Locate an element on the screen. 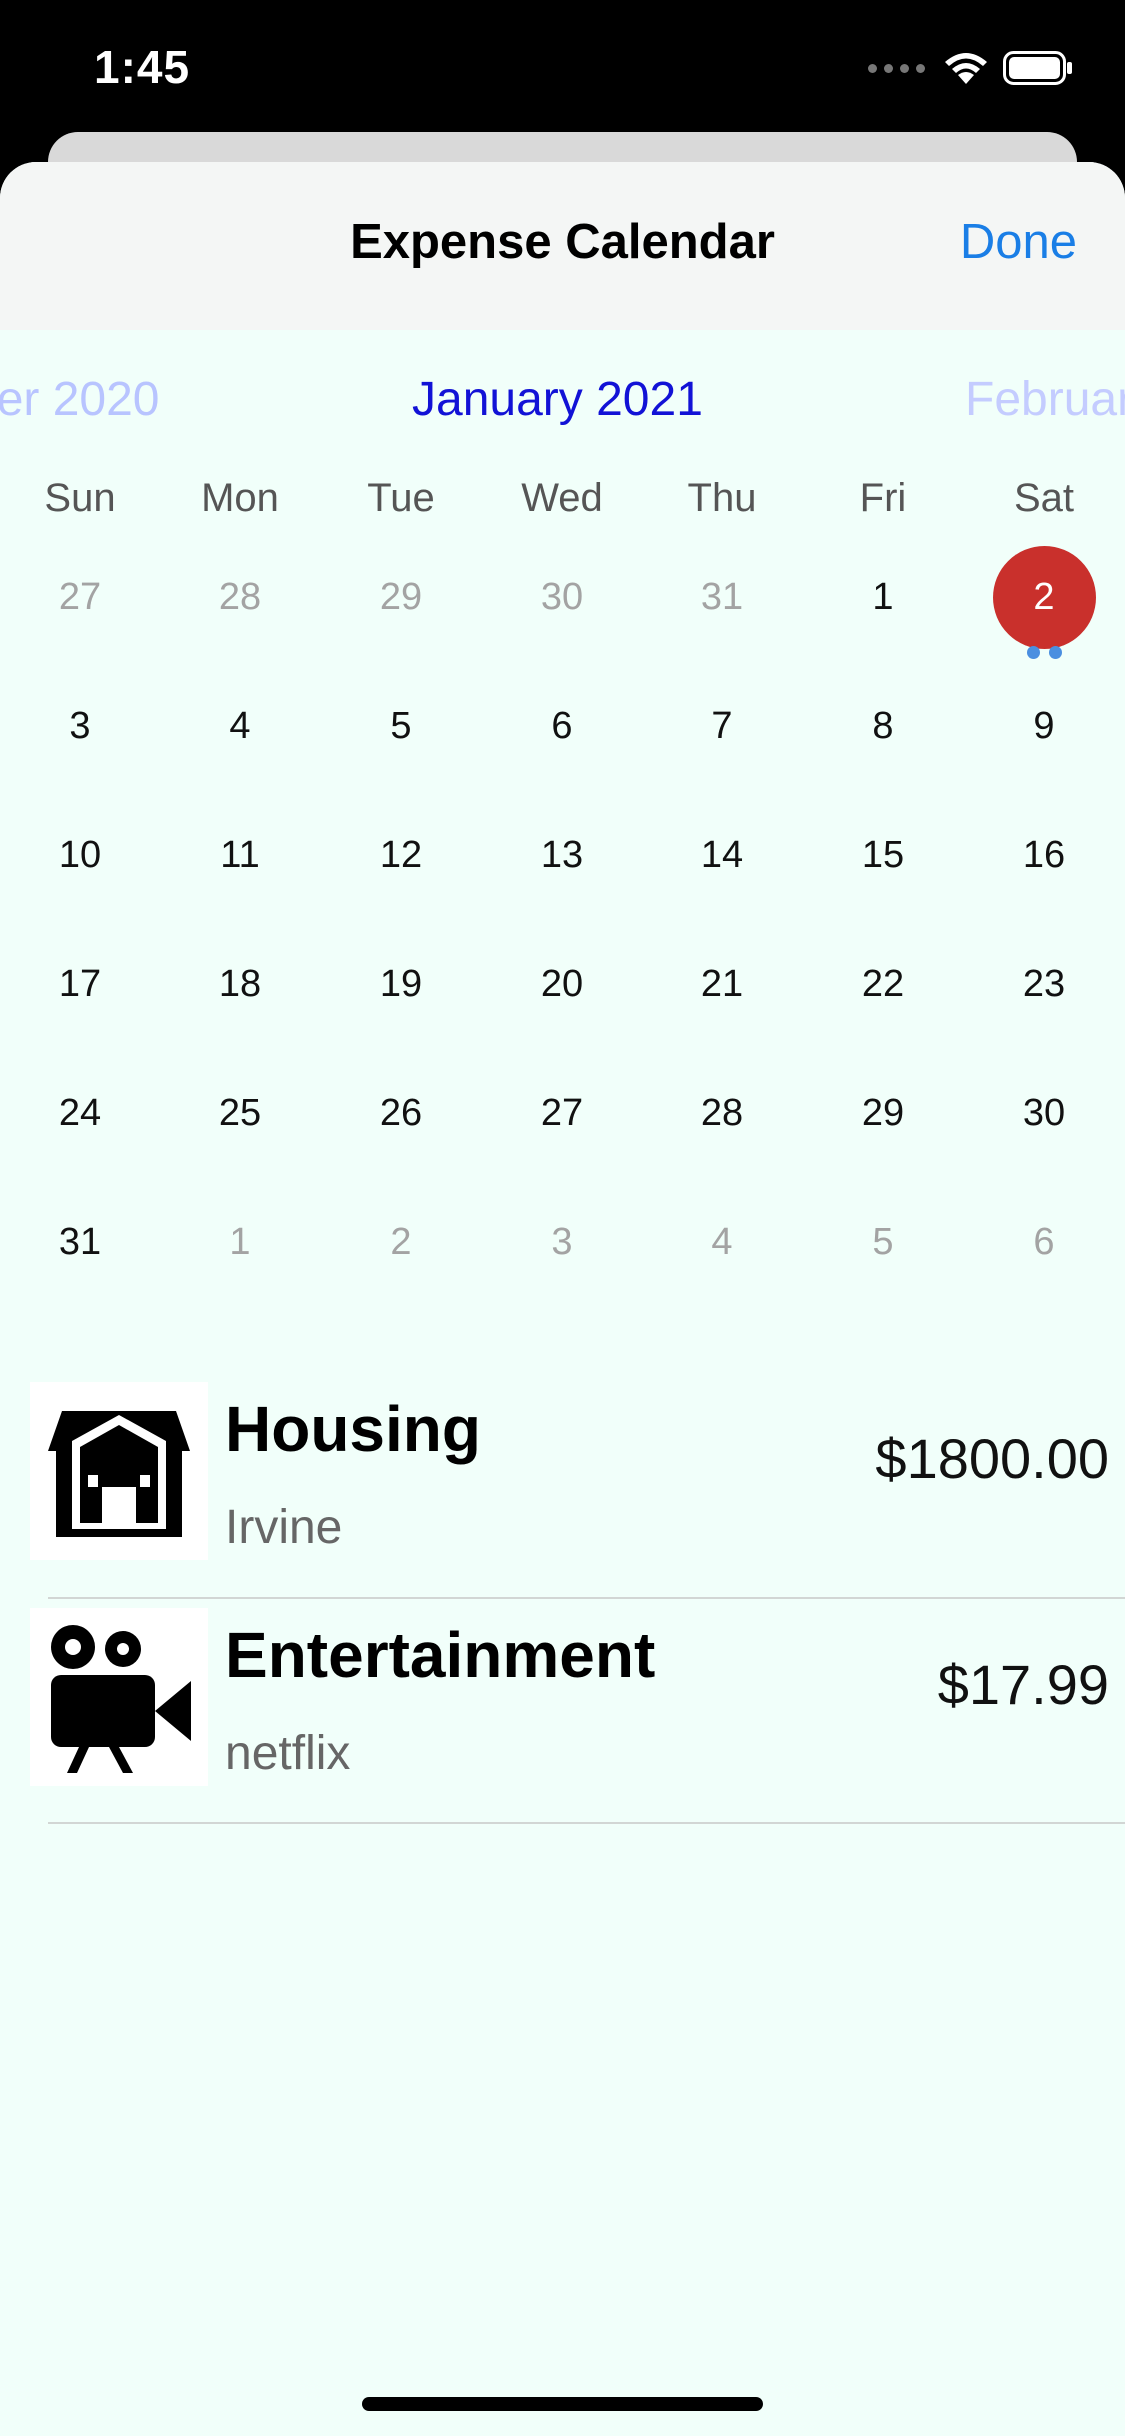  current-month-label: January 2021 is located at coordinates (557, 399).